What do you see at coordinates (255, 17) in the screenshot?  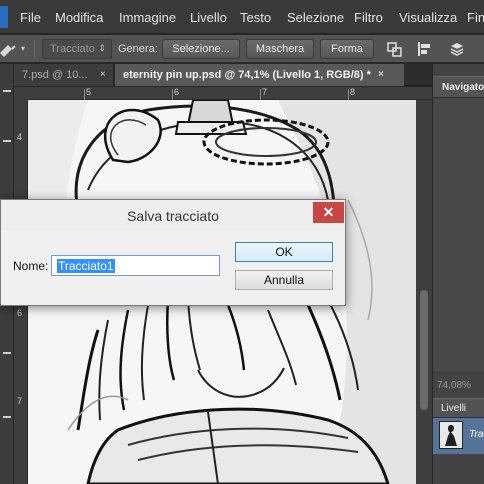 I see `menu-testo: Testo` at bounding box center [255, 17].